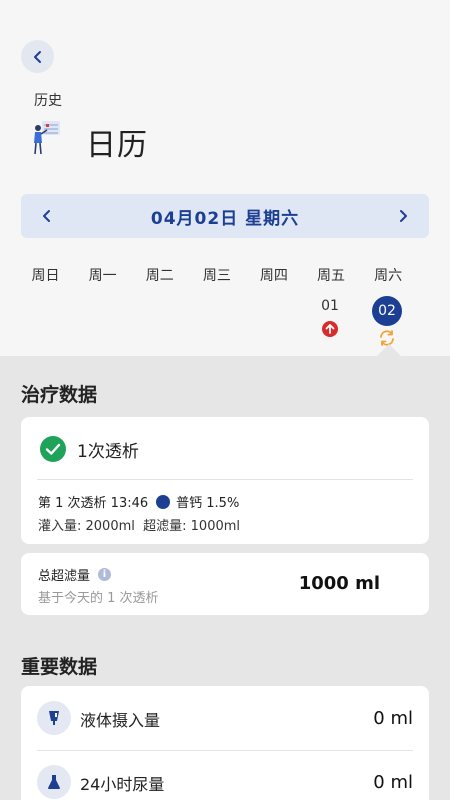  What do you see at coordinates (330, 329) in the screenshot?
I see `arrow-up-red-icon` at bounding box center [330, 329].